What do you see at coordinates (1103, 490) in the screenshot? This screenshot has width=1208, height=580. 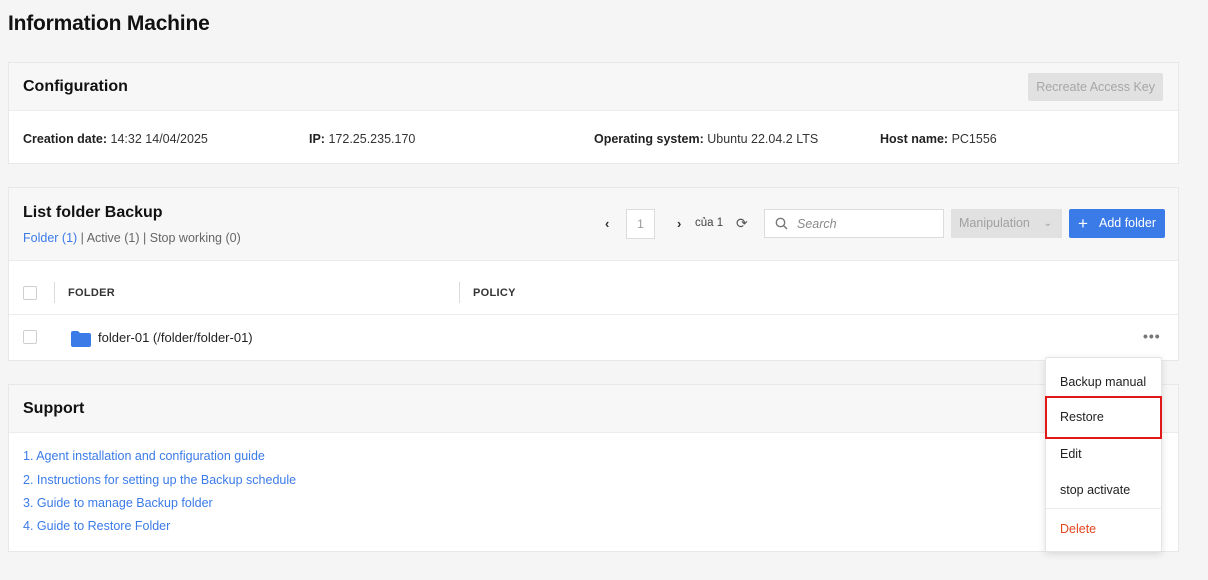 I see `menu-item-stop-activate: stop activate` at bounding box center [1103, 490].